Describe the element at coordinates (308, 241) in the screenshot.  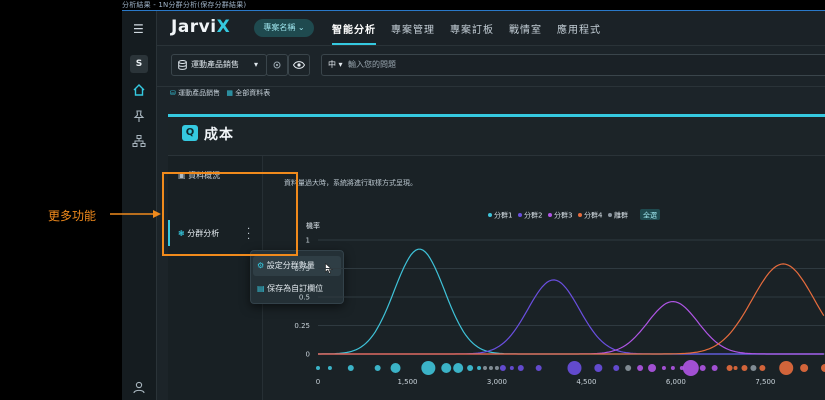
I see `y-tick-label: 1` at that location.